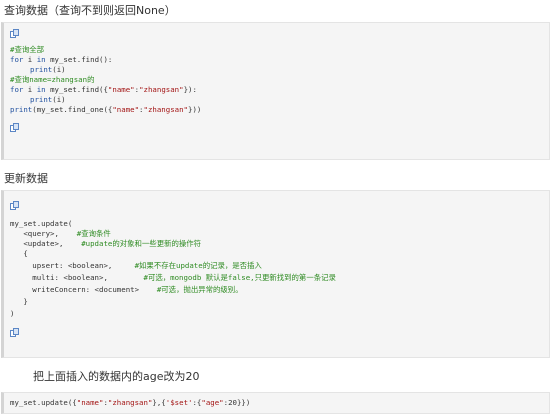  What do you see at coordinates (190, 89) in the screenshot?
I see `code-text: }):` at bounding box center [190, 89].